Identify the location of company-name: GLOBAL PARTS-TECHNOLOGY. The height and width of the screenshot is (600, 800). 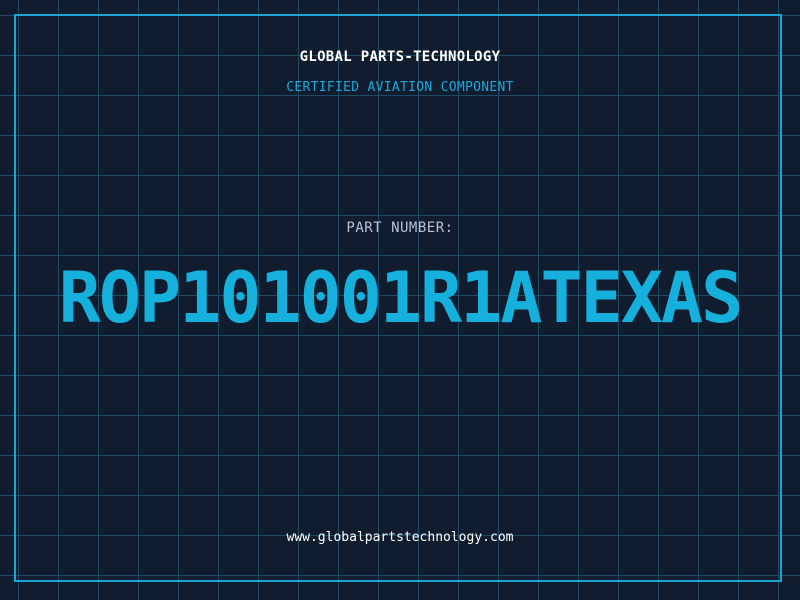
(400, 57).